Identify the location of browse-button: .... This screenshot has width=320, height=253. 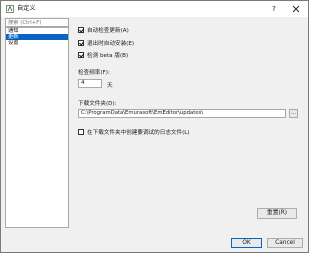
(293, 113).